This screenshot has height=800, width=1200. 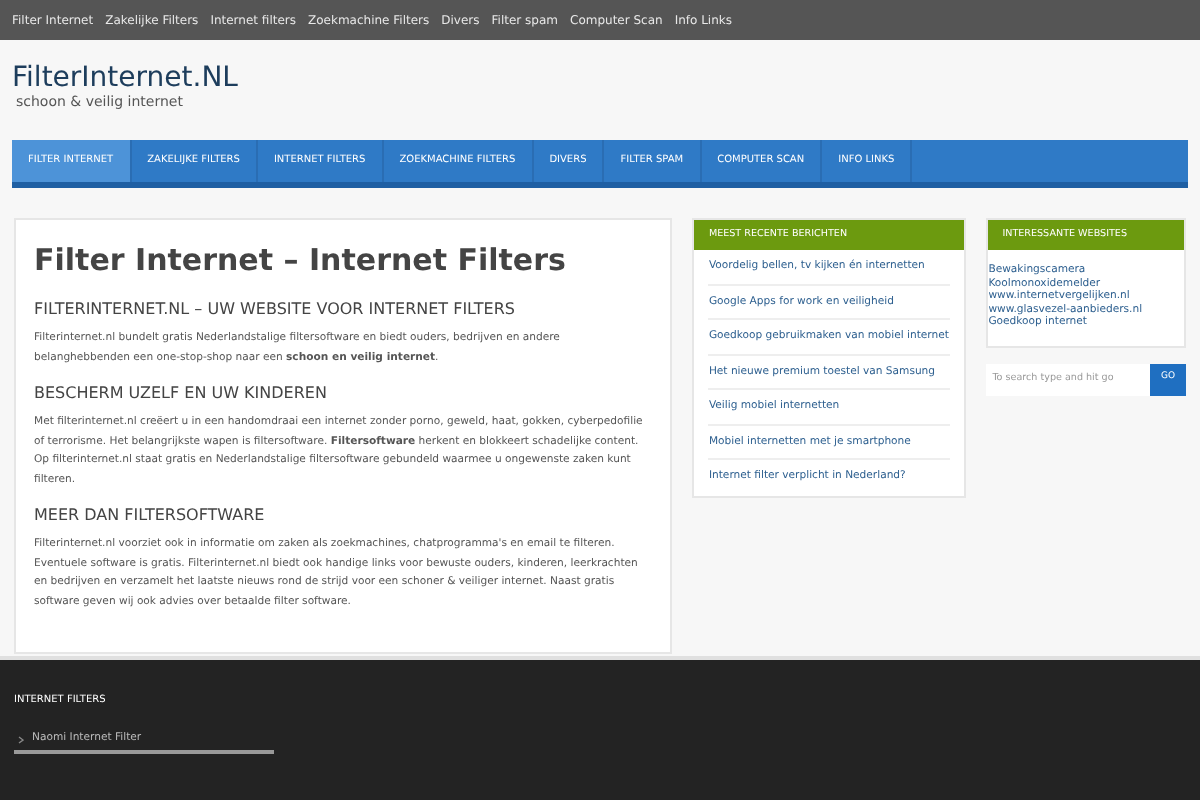 I want to click on site-logo-title: FilterInternet.NL, so click(x=125, y=79).